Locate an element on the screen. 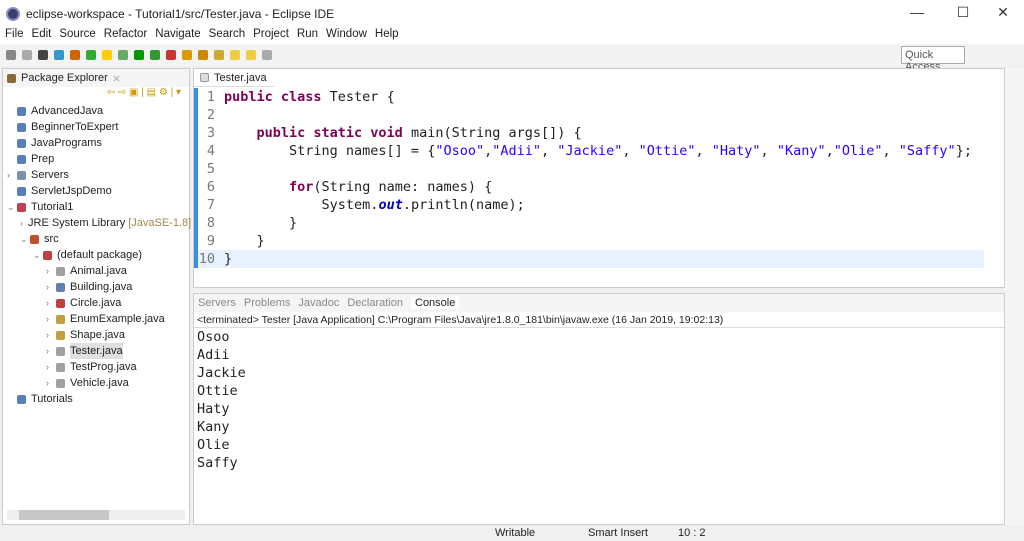  quick-access-input: Quick Access is located at coordinates (933, 59).